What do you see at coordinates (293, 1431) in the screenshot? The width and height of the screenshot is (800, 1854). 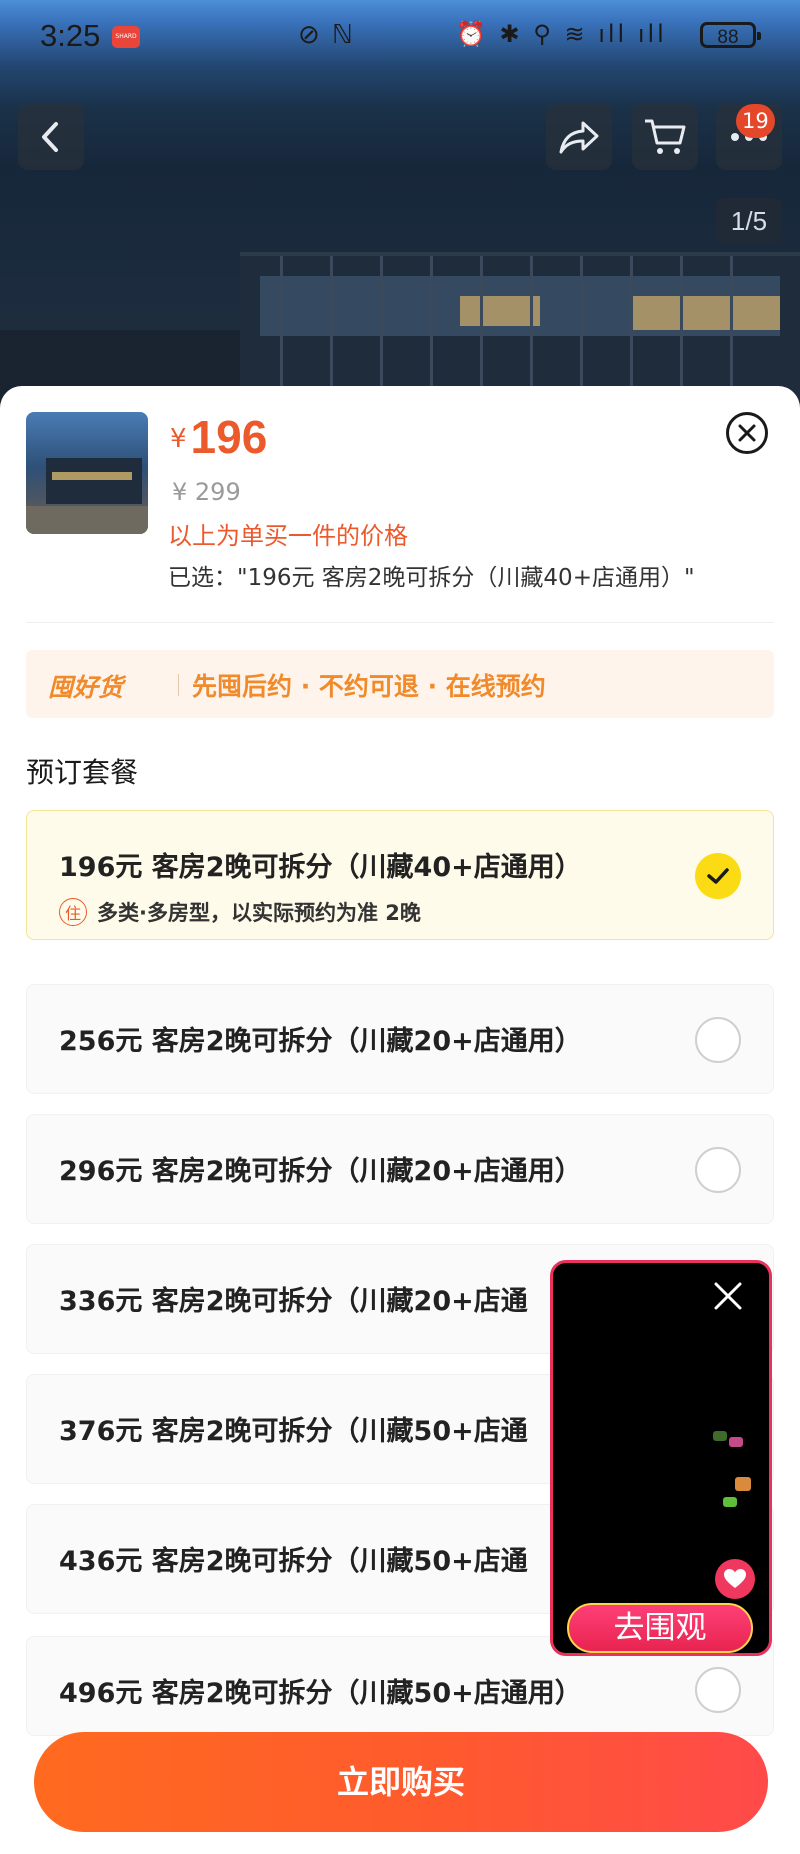 I see `package-label: 376元 客房2晚可拆分（川藏50+店通` at bounding box center [293, 1431].